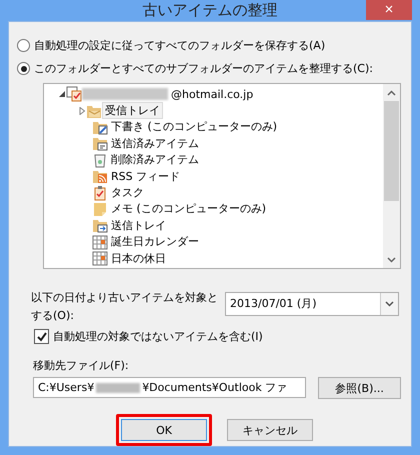  I want to click on outbox-folder-icon, so click(100, 225).